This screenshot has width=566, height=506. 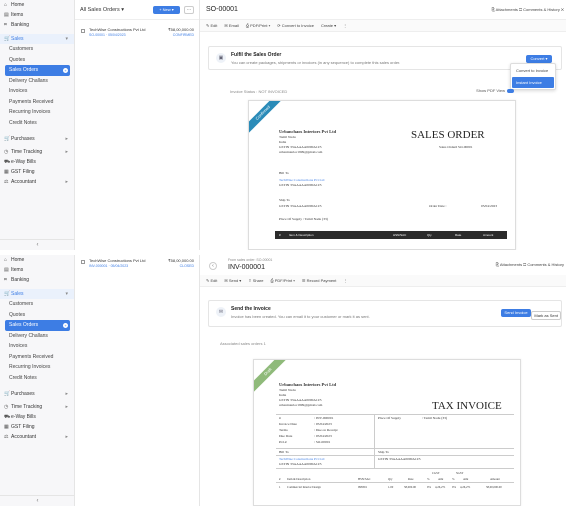 I want to click on back-button: ‹, so click(x=213, y=266).